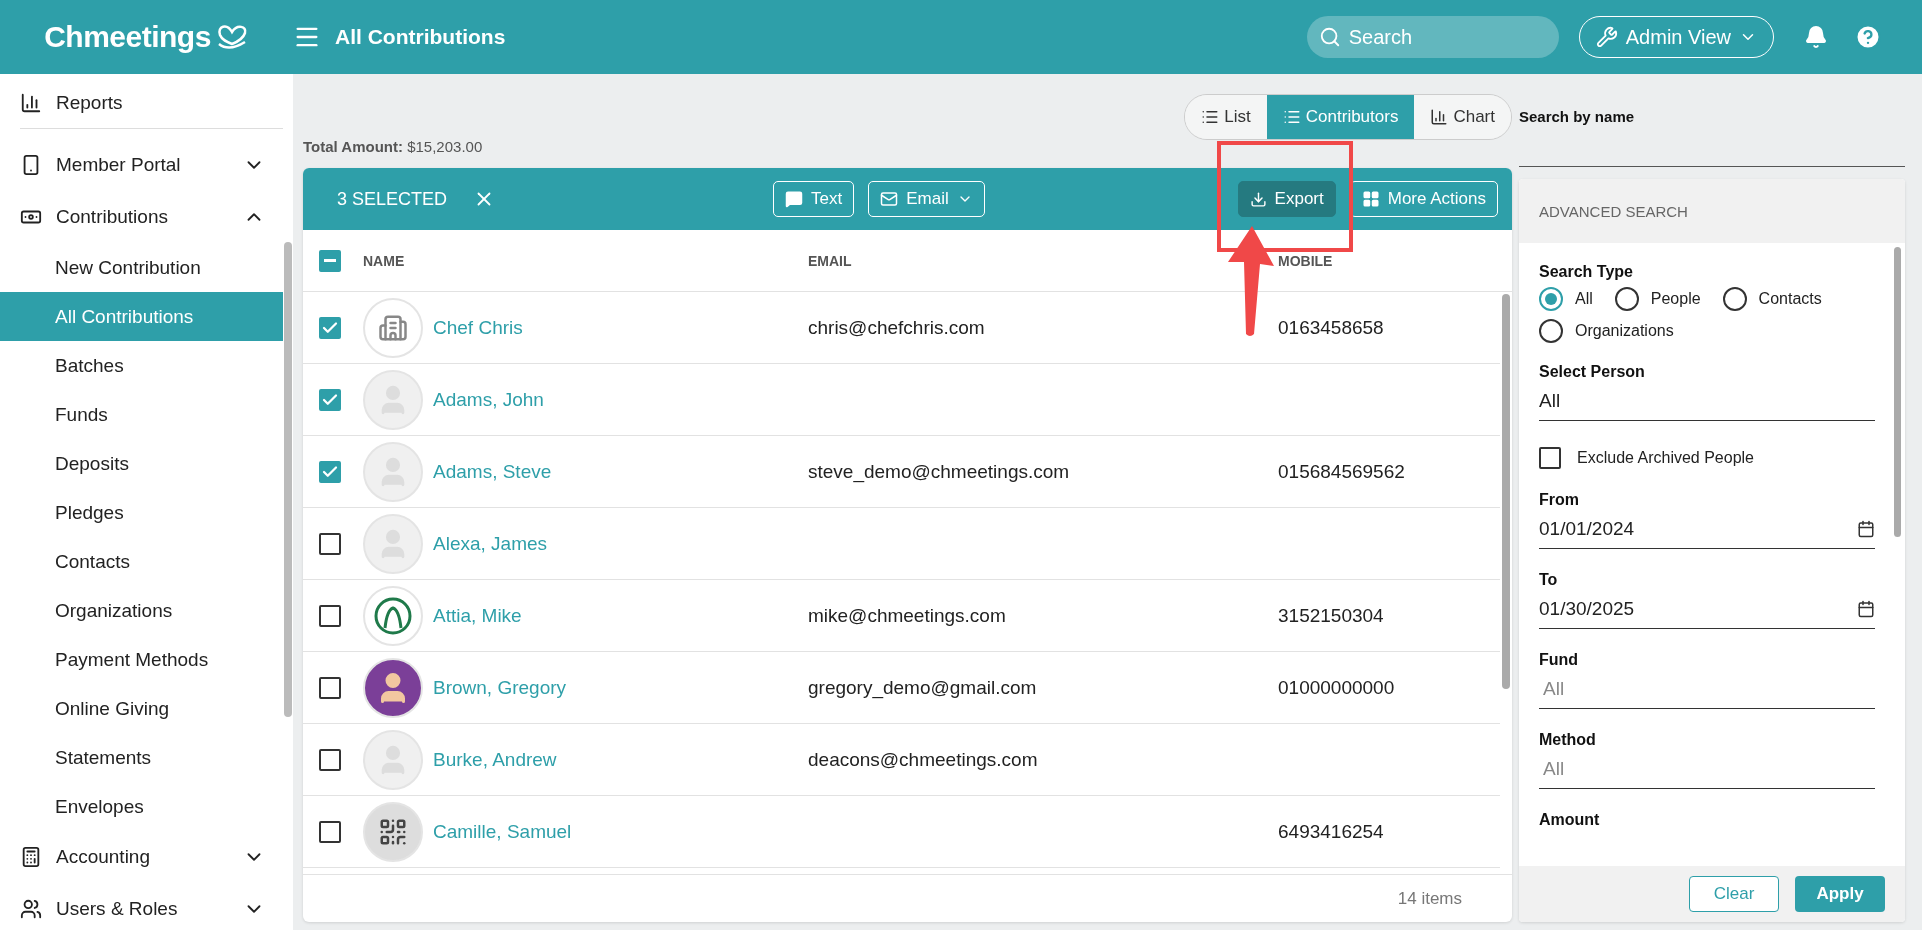 Image resolution: width=1922 pixels, height=930 pixels. I want to click on search-icon, so click(1329, 37).